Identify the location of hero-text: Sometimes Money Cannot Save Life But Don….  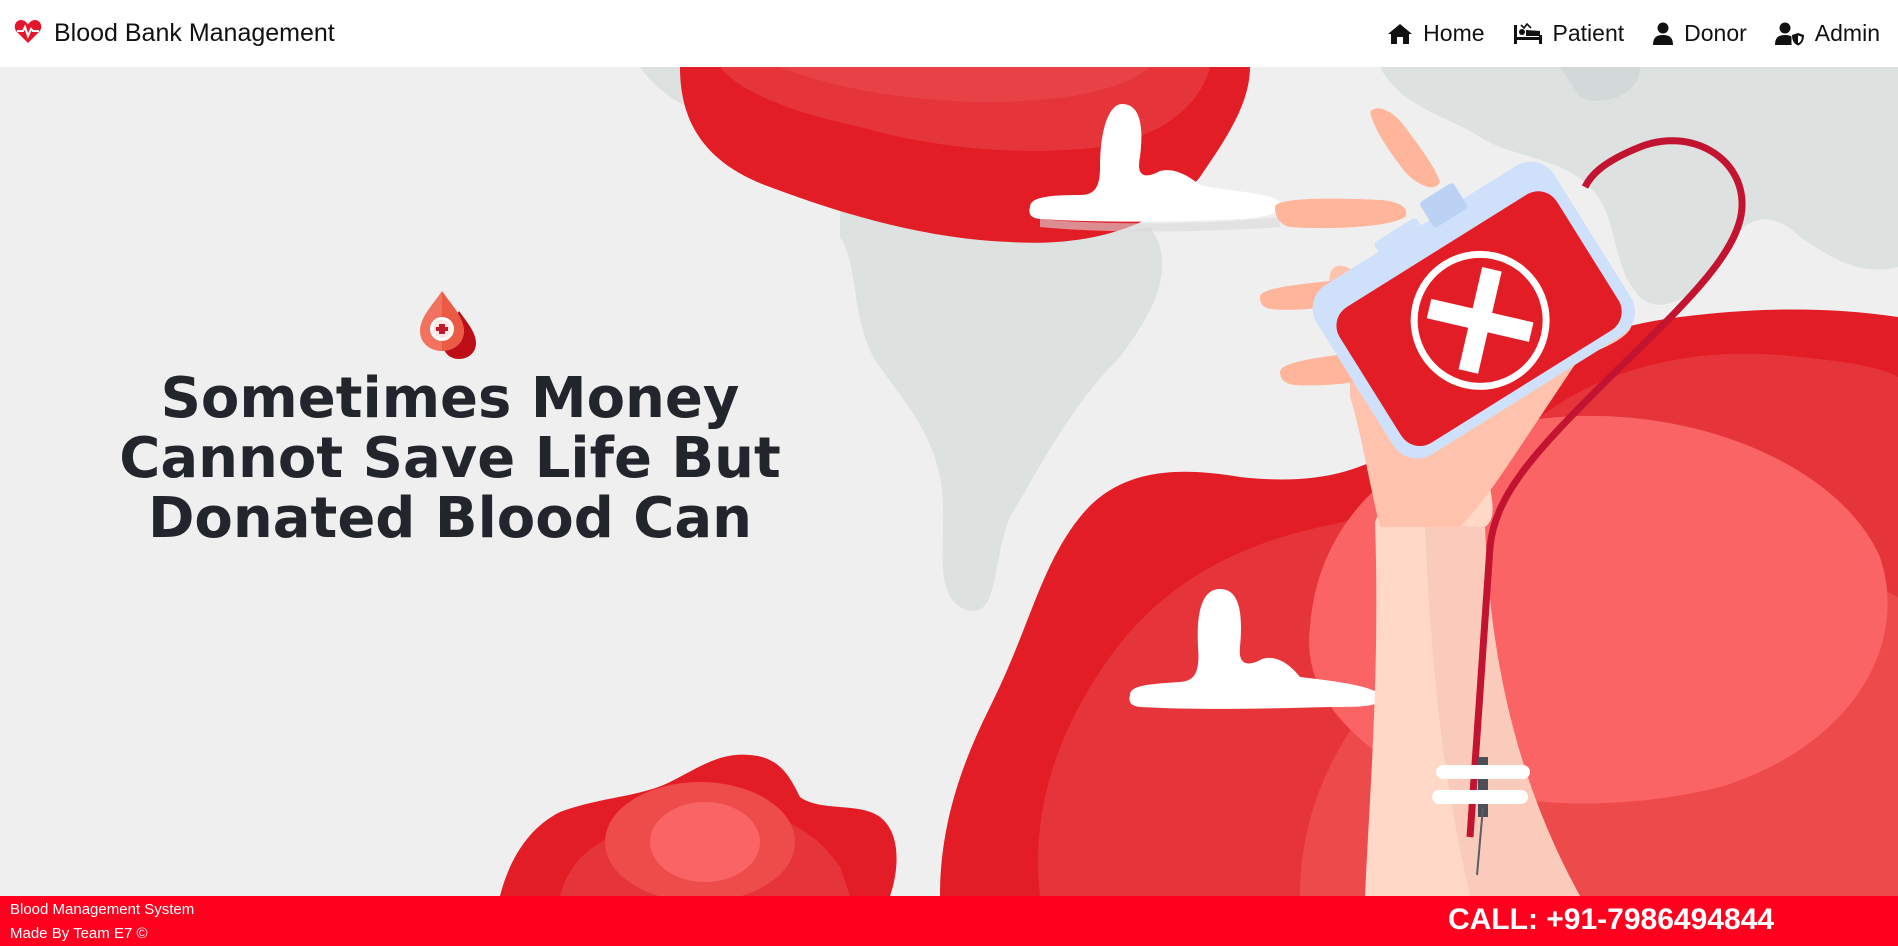
(450, 418).